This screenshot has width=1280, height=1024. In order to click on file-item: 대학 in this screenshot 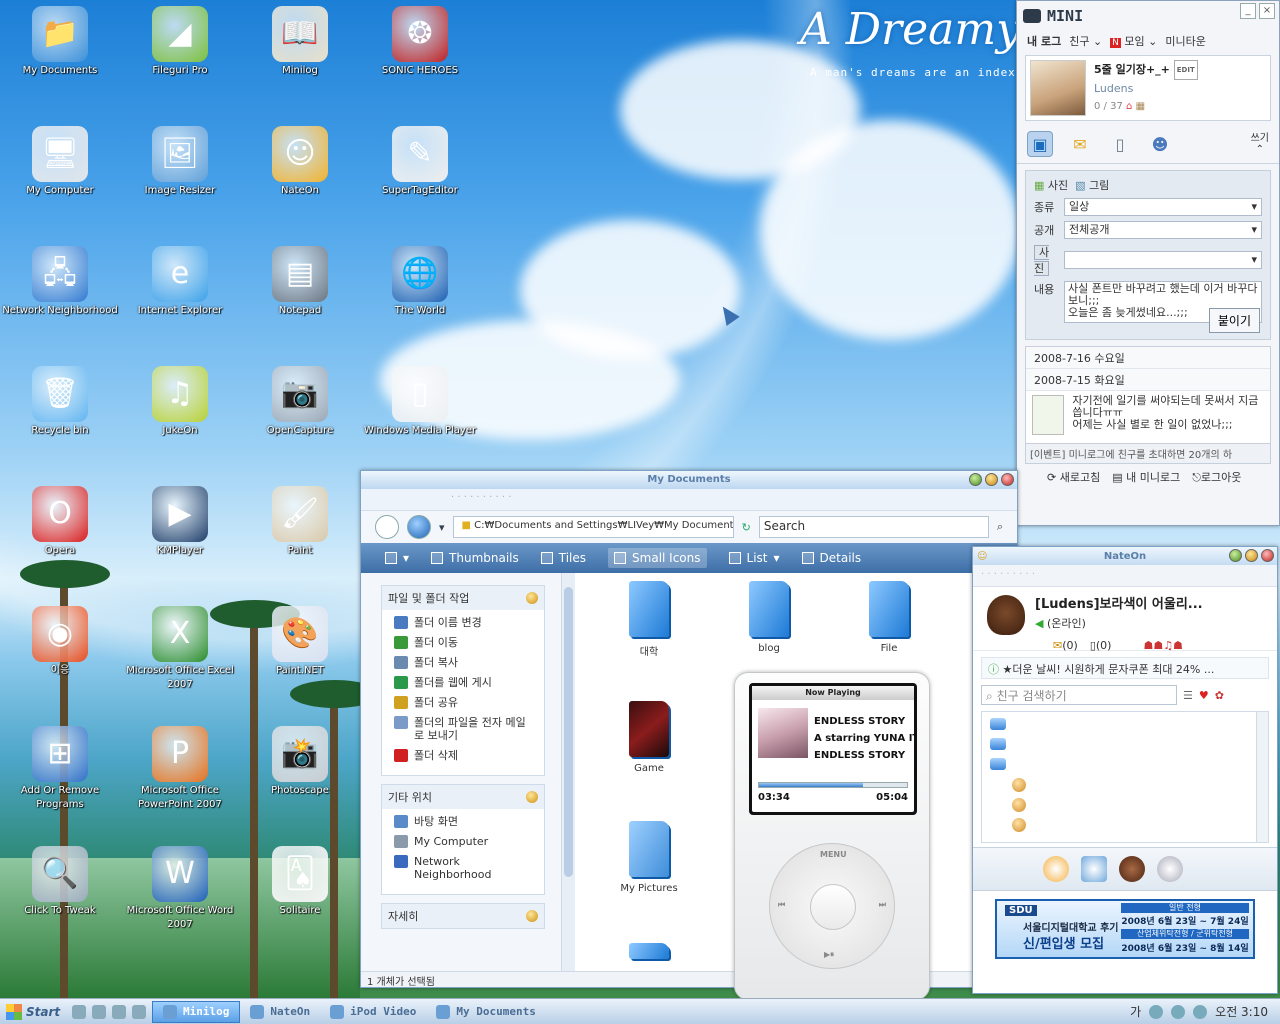, I will do `click(649, 619)`.